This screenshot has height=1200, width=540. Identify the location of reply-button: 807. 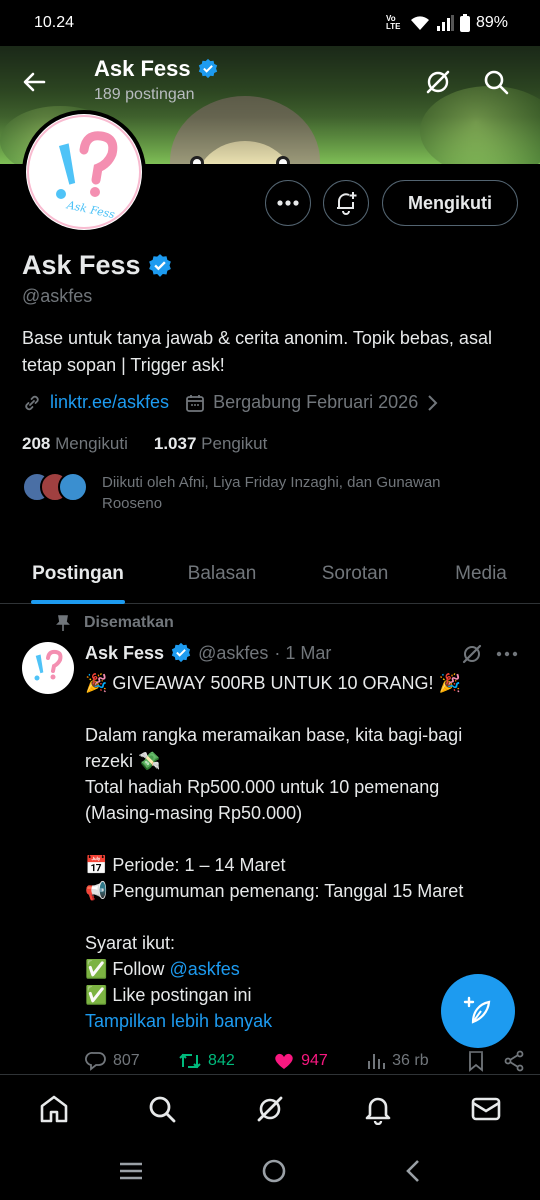
(112, 1061).